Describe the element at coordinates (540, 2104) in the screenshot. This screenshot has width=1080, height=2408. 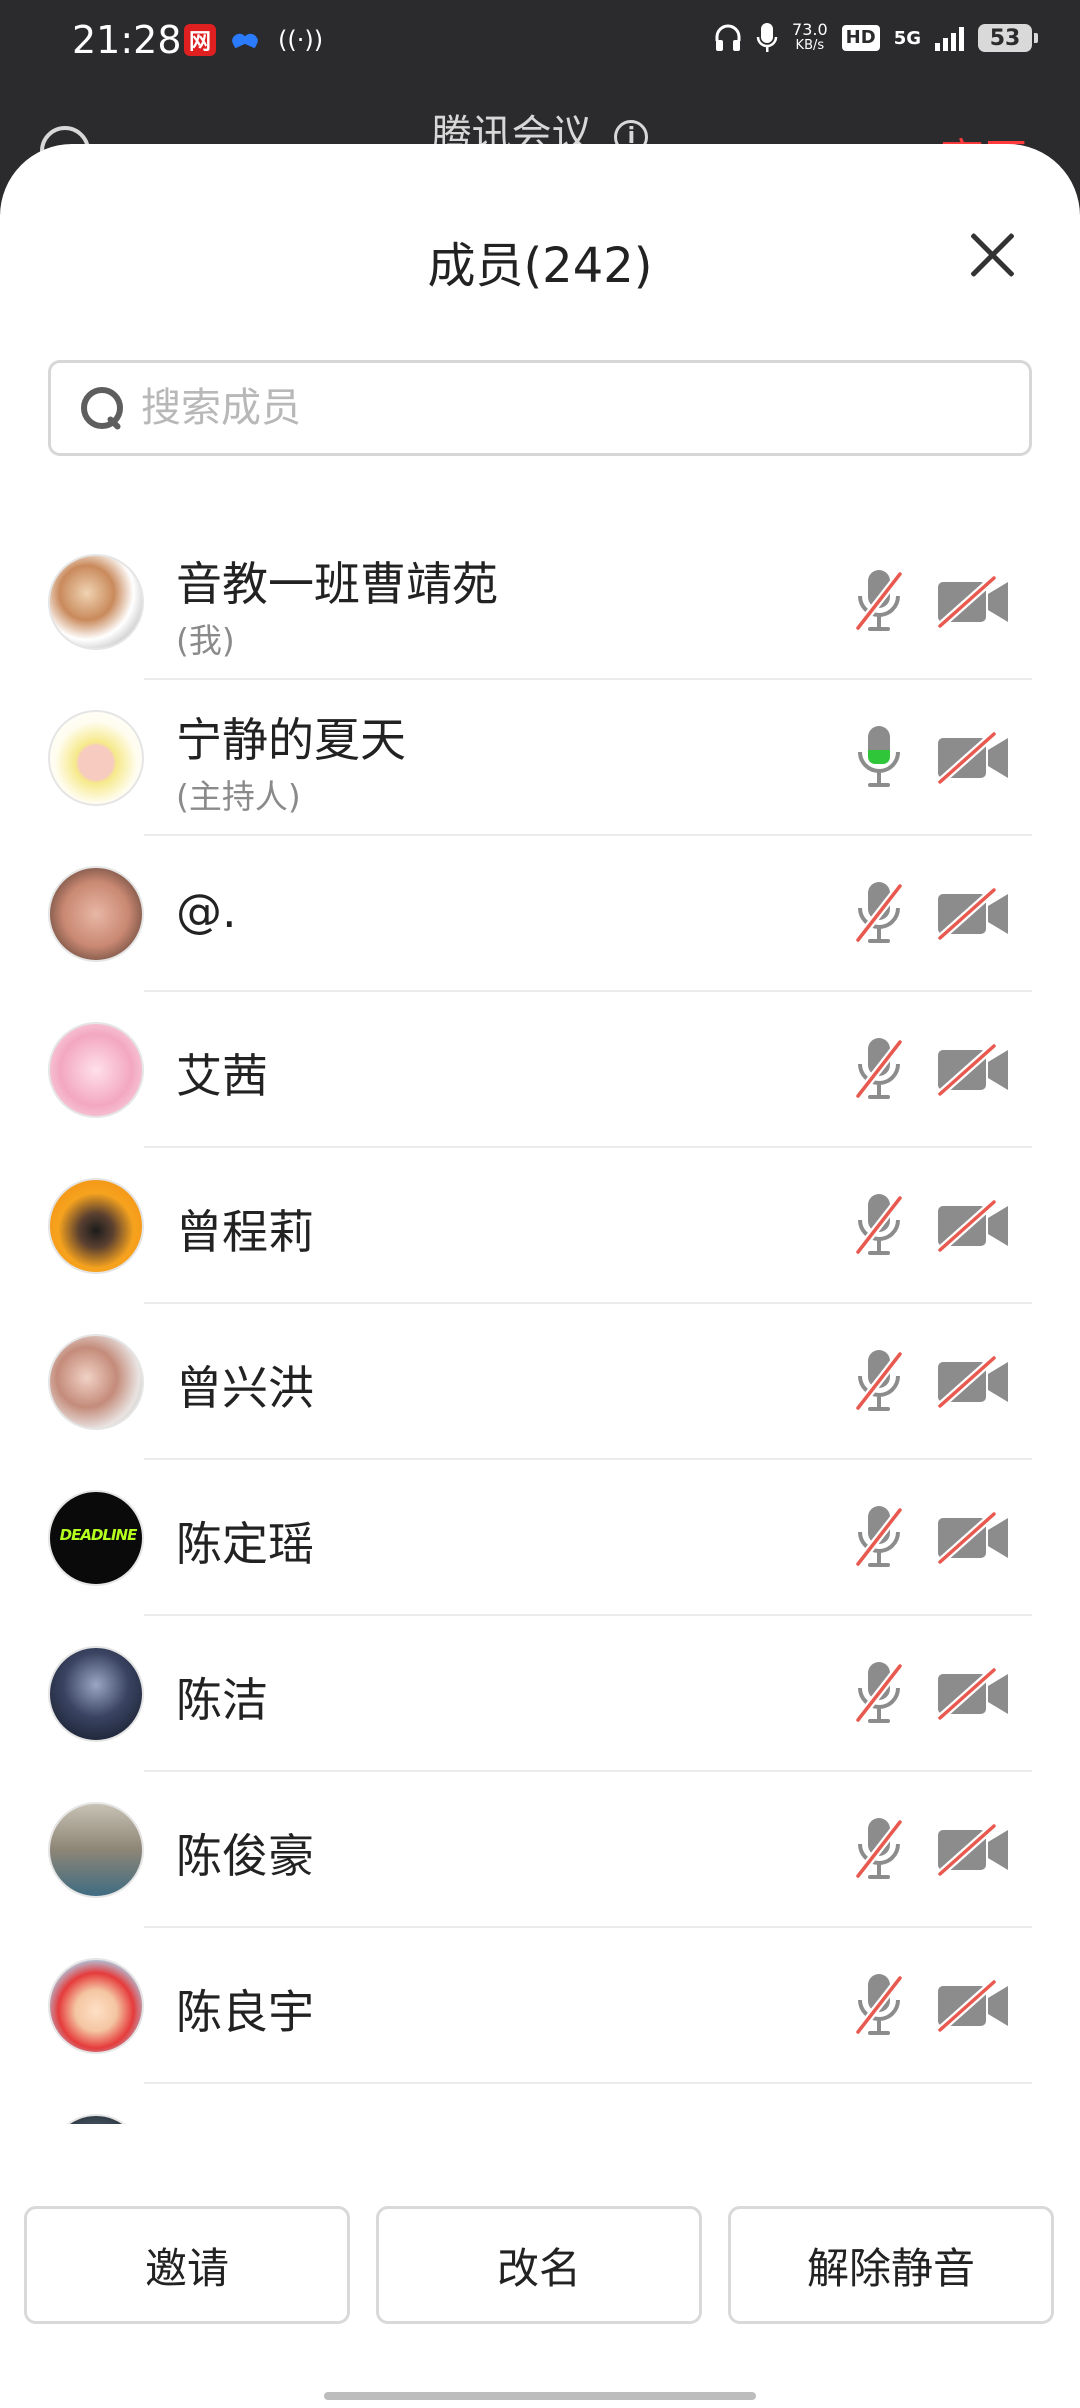
I see `member-row` at that location.